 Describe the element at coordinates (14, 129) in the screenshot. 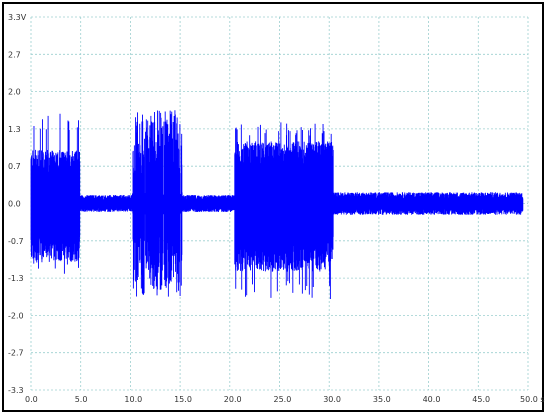

I see `y-tick-label: 1.3` at that location.